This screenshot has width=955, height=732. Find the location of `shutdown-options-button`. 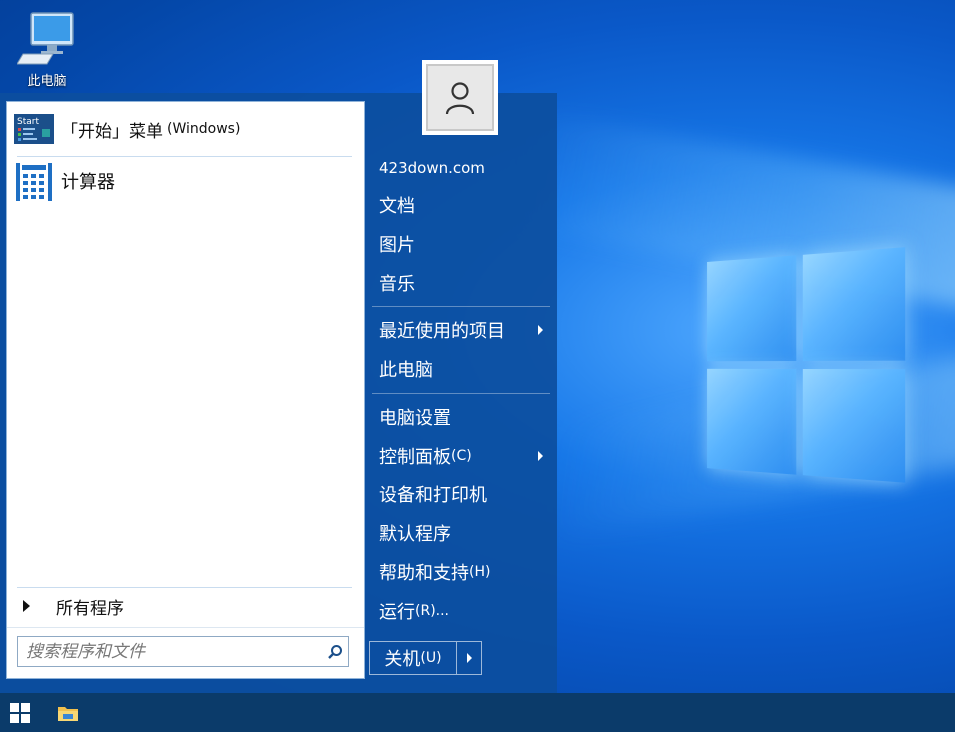

shutdown-options-button is located at coordinates (469, 658).